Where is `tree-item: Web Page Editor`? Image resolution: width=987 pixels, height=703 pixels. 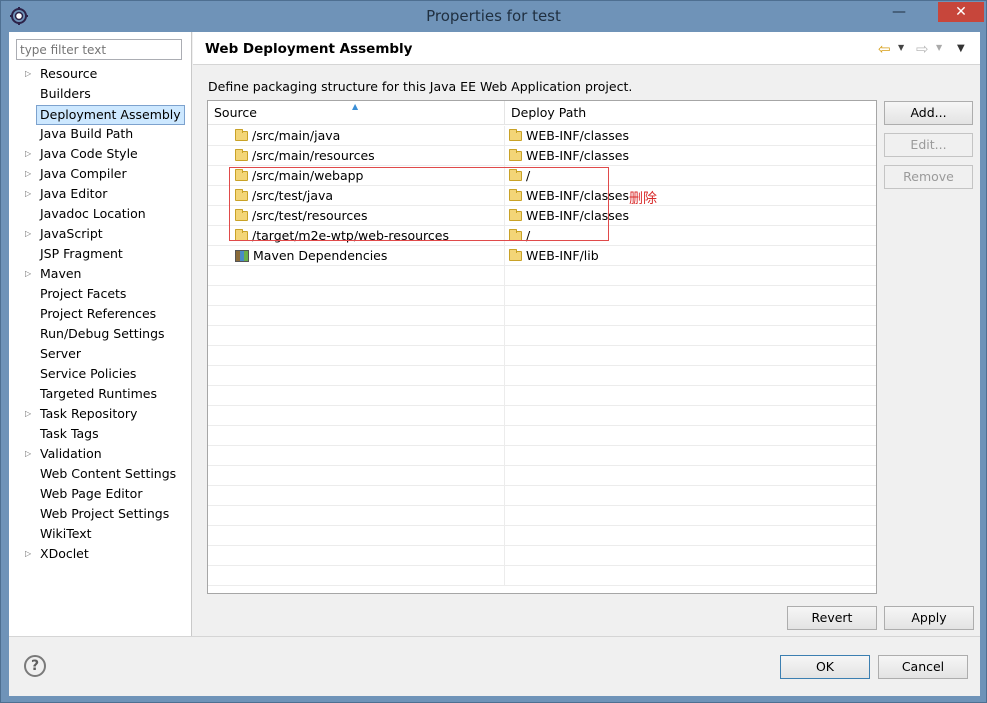 tree-item: Web Page Editor is located at coordinates (100, 494).